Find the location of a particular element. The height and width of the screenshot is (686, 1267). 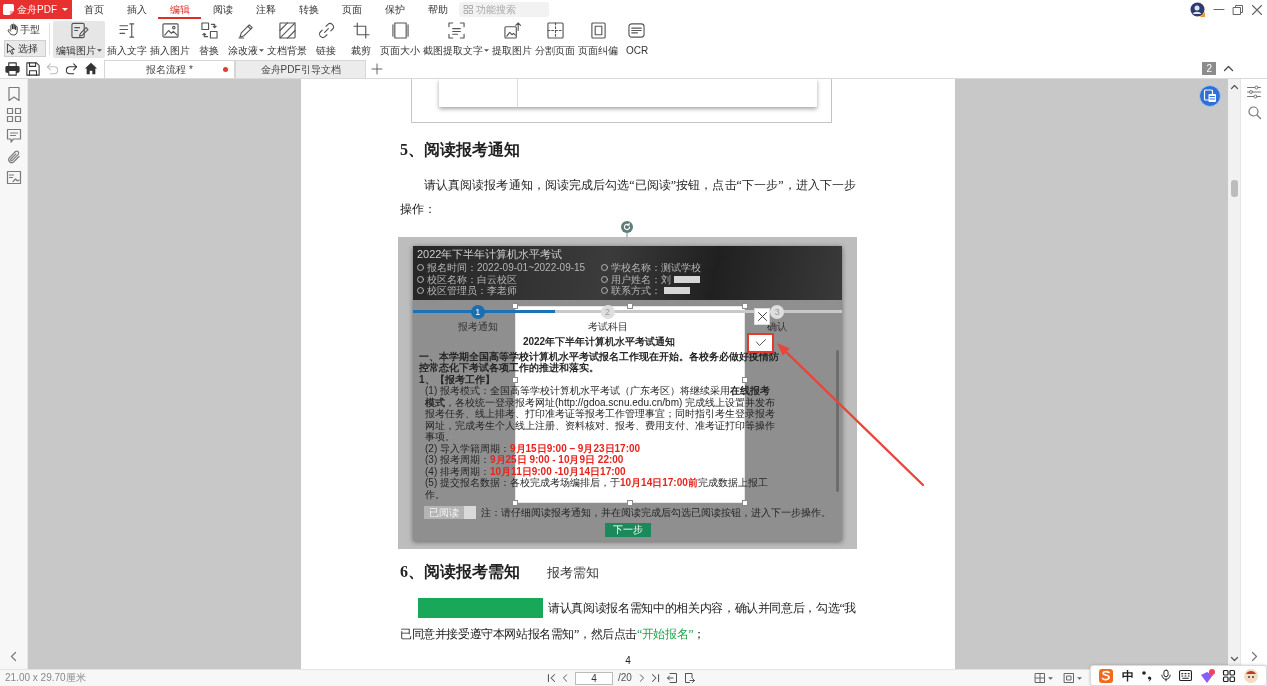

thumbnails-icon is located at coordinates (13, 115).